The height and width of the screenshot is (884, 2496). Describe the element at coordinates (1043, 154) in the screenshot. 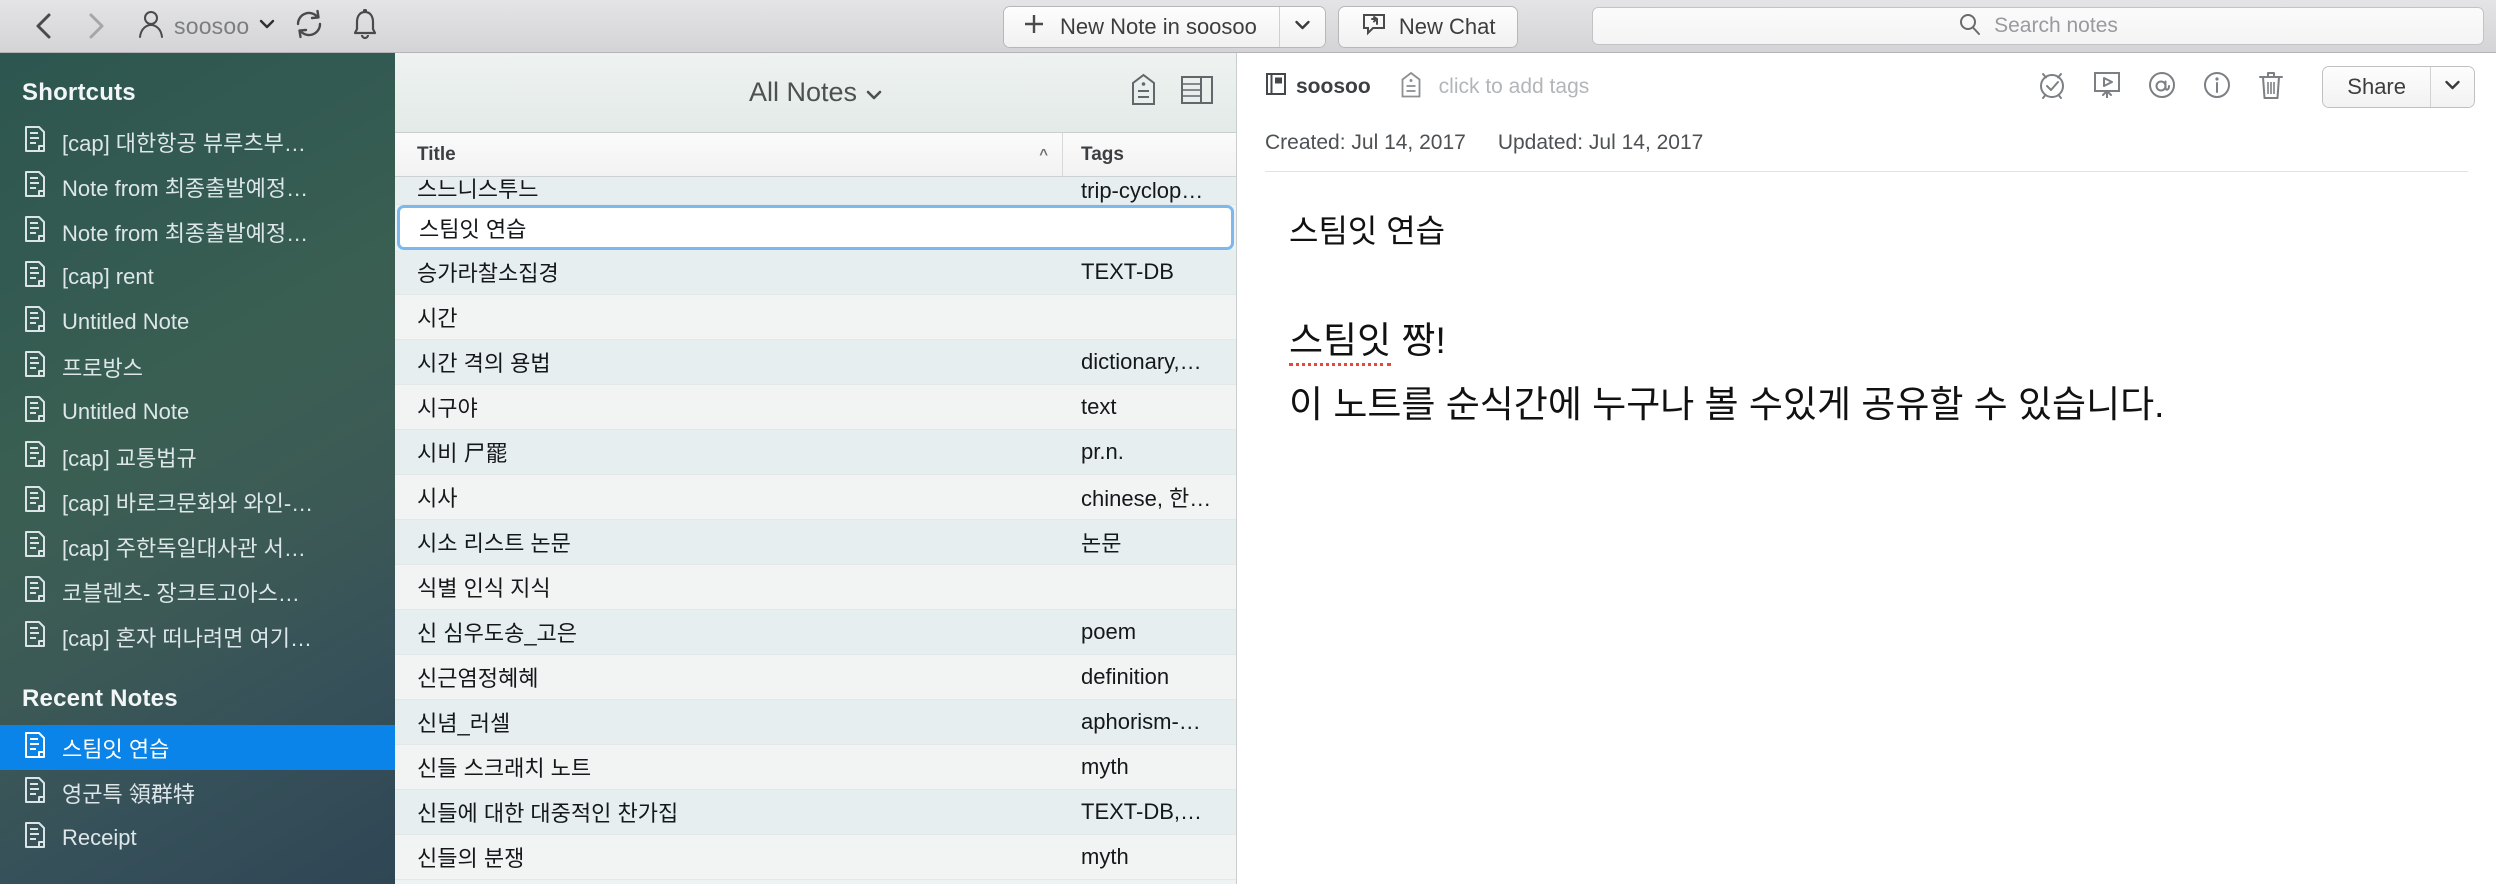

I see `sort-ascending-caret-icon: ^` at that location.